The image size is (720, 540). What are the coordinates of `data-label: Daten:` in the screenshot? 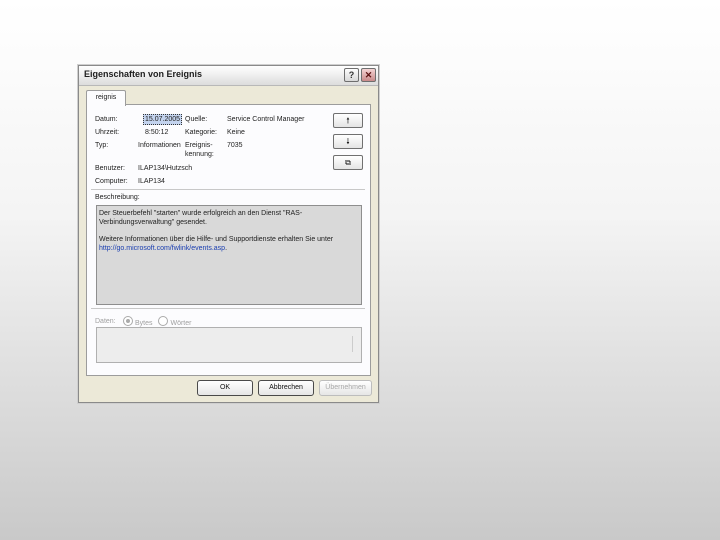 It's located at (105, 321).